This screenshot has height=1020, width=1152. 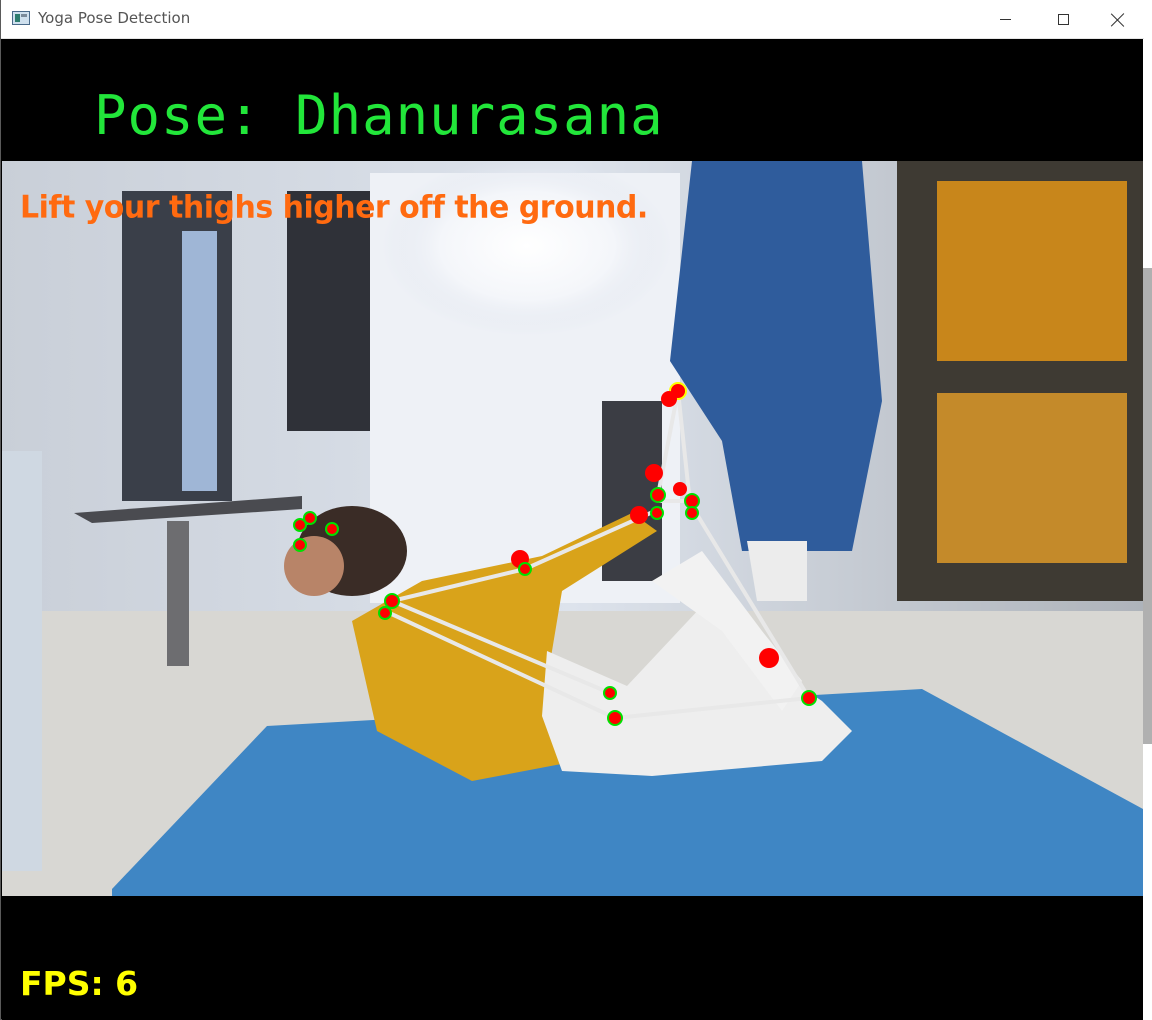 I want to click on maximize-button, so click(x=1063, y=19).